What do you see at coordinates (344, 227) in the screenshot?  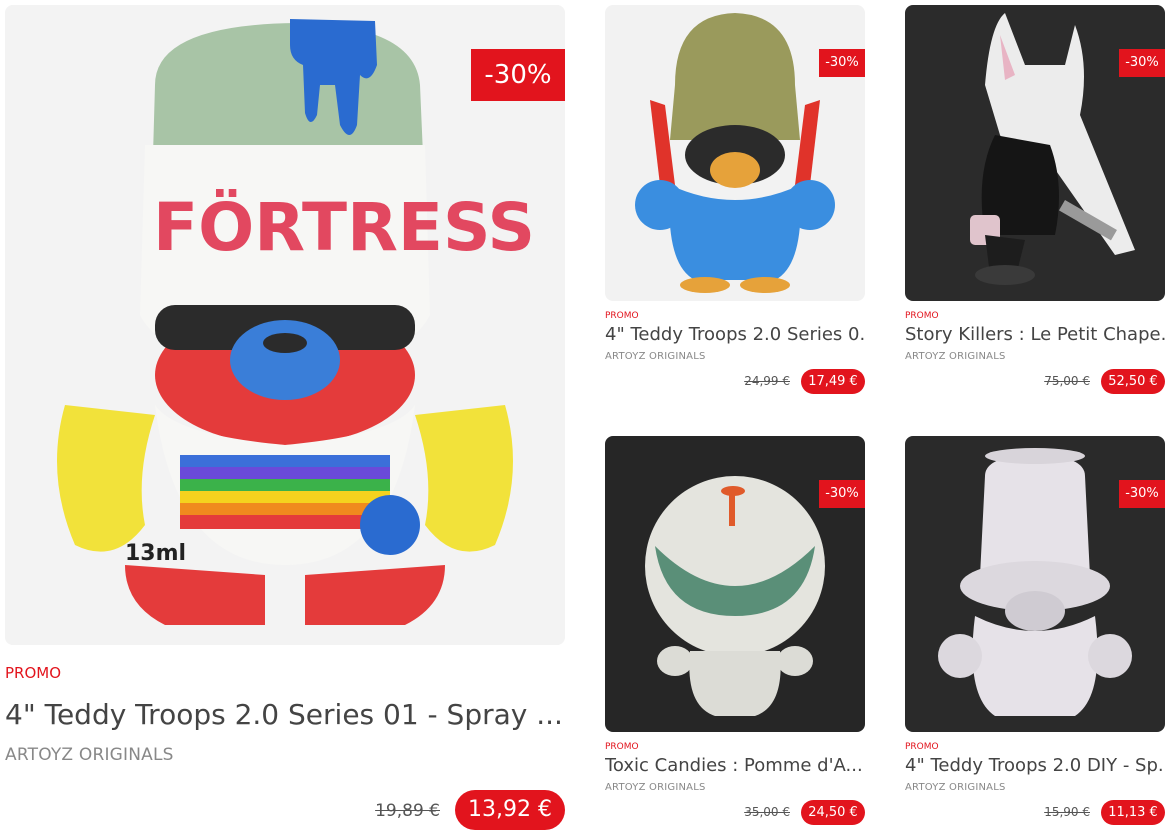 I see `svg-text: FÖRTRESS` at bounding box center [344, 227].